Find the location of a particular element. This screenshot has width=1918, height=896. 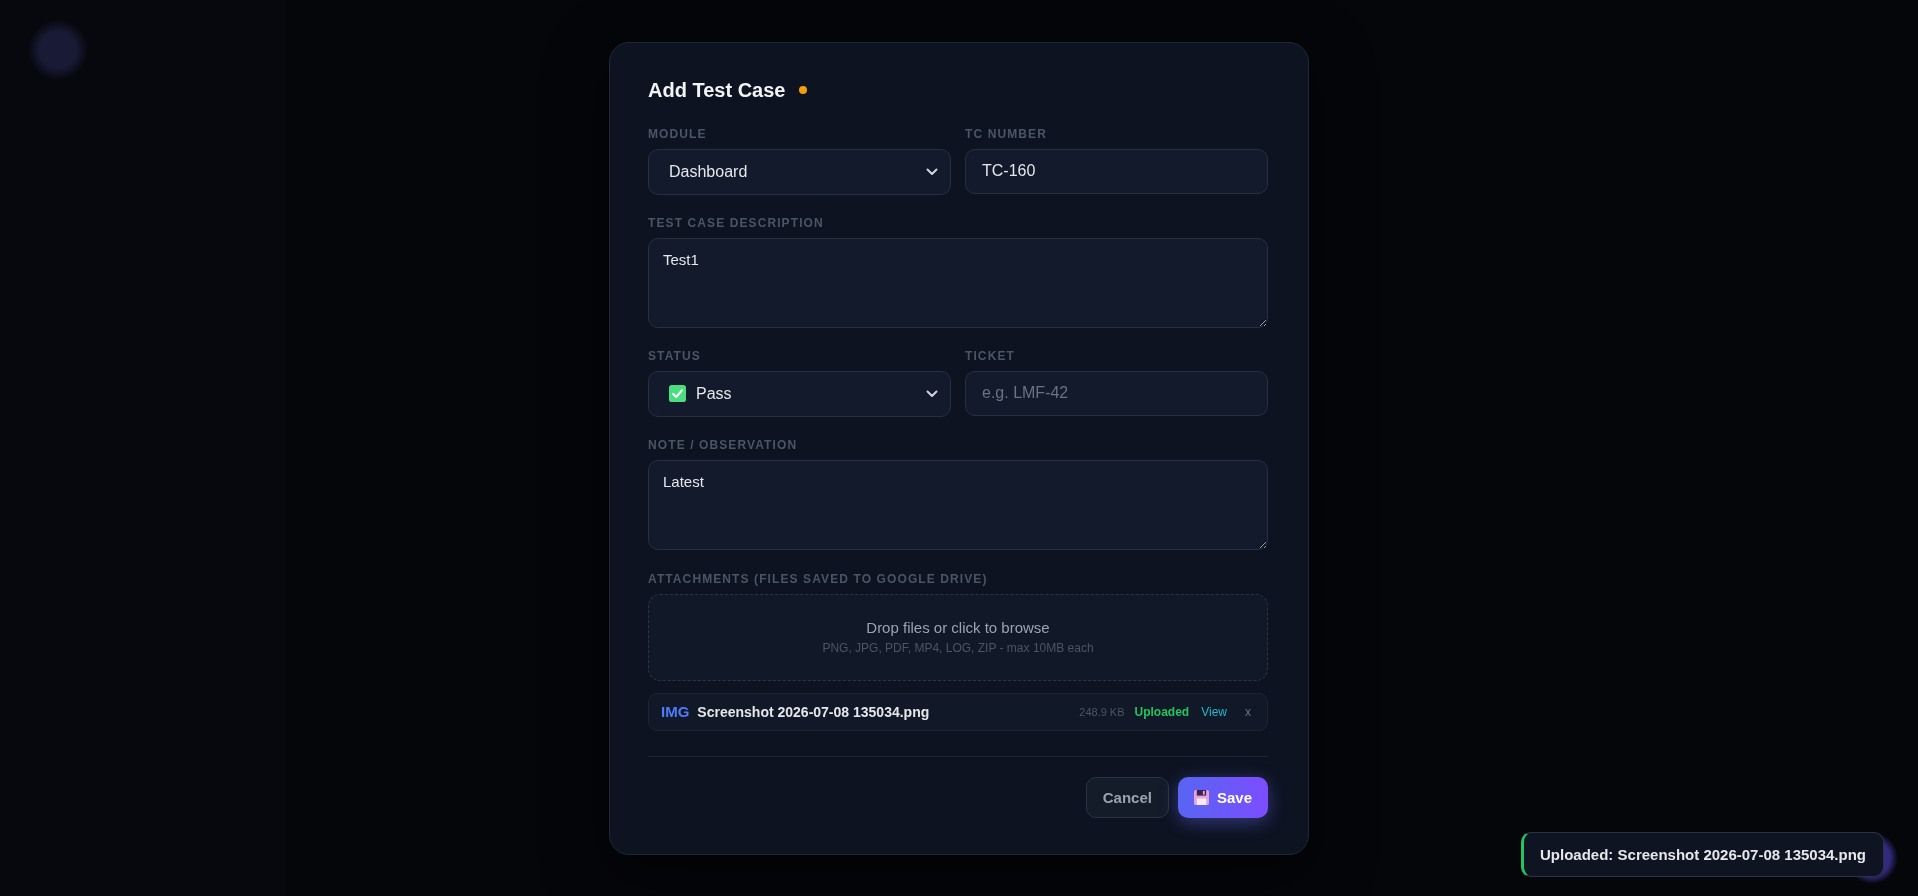

file-name: Screenshot 2026-07-08 135034.png is located at coordinates (814, 711).